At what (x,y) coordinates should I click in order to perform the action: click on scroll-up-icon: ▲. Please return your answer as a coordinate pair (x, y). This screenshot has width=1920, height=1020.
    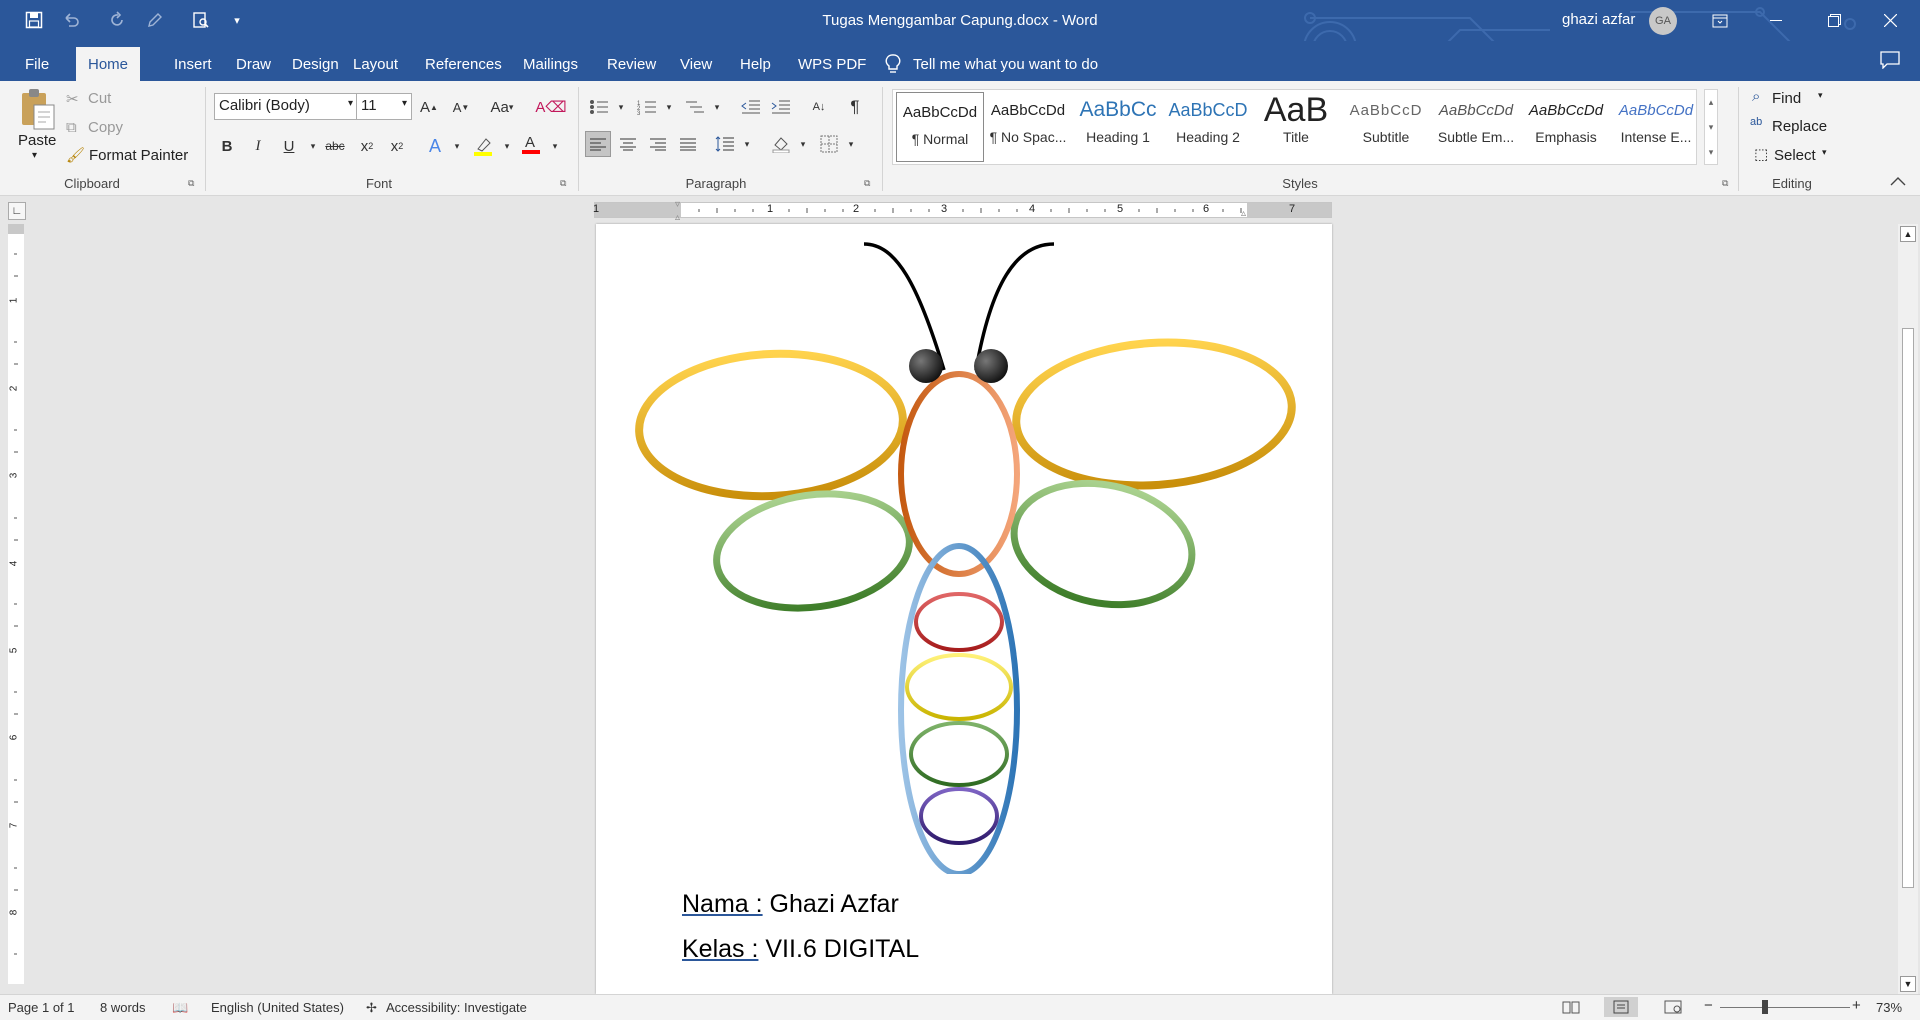
    Looking at the image, I should click on (1908, 234).